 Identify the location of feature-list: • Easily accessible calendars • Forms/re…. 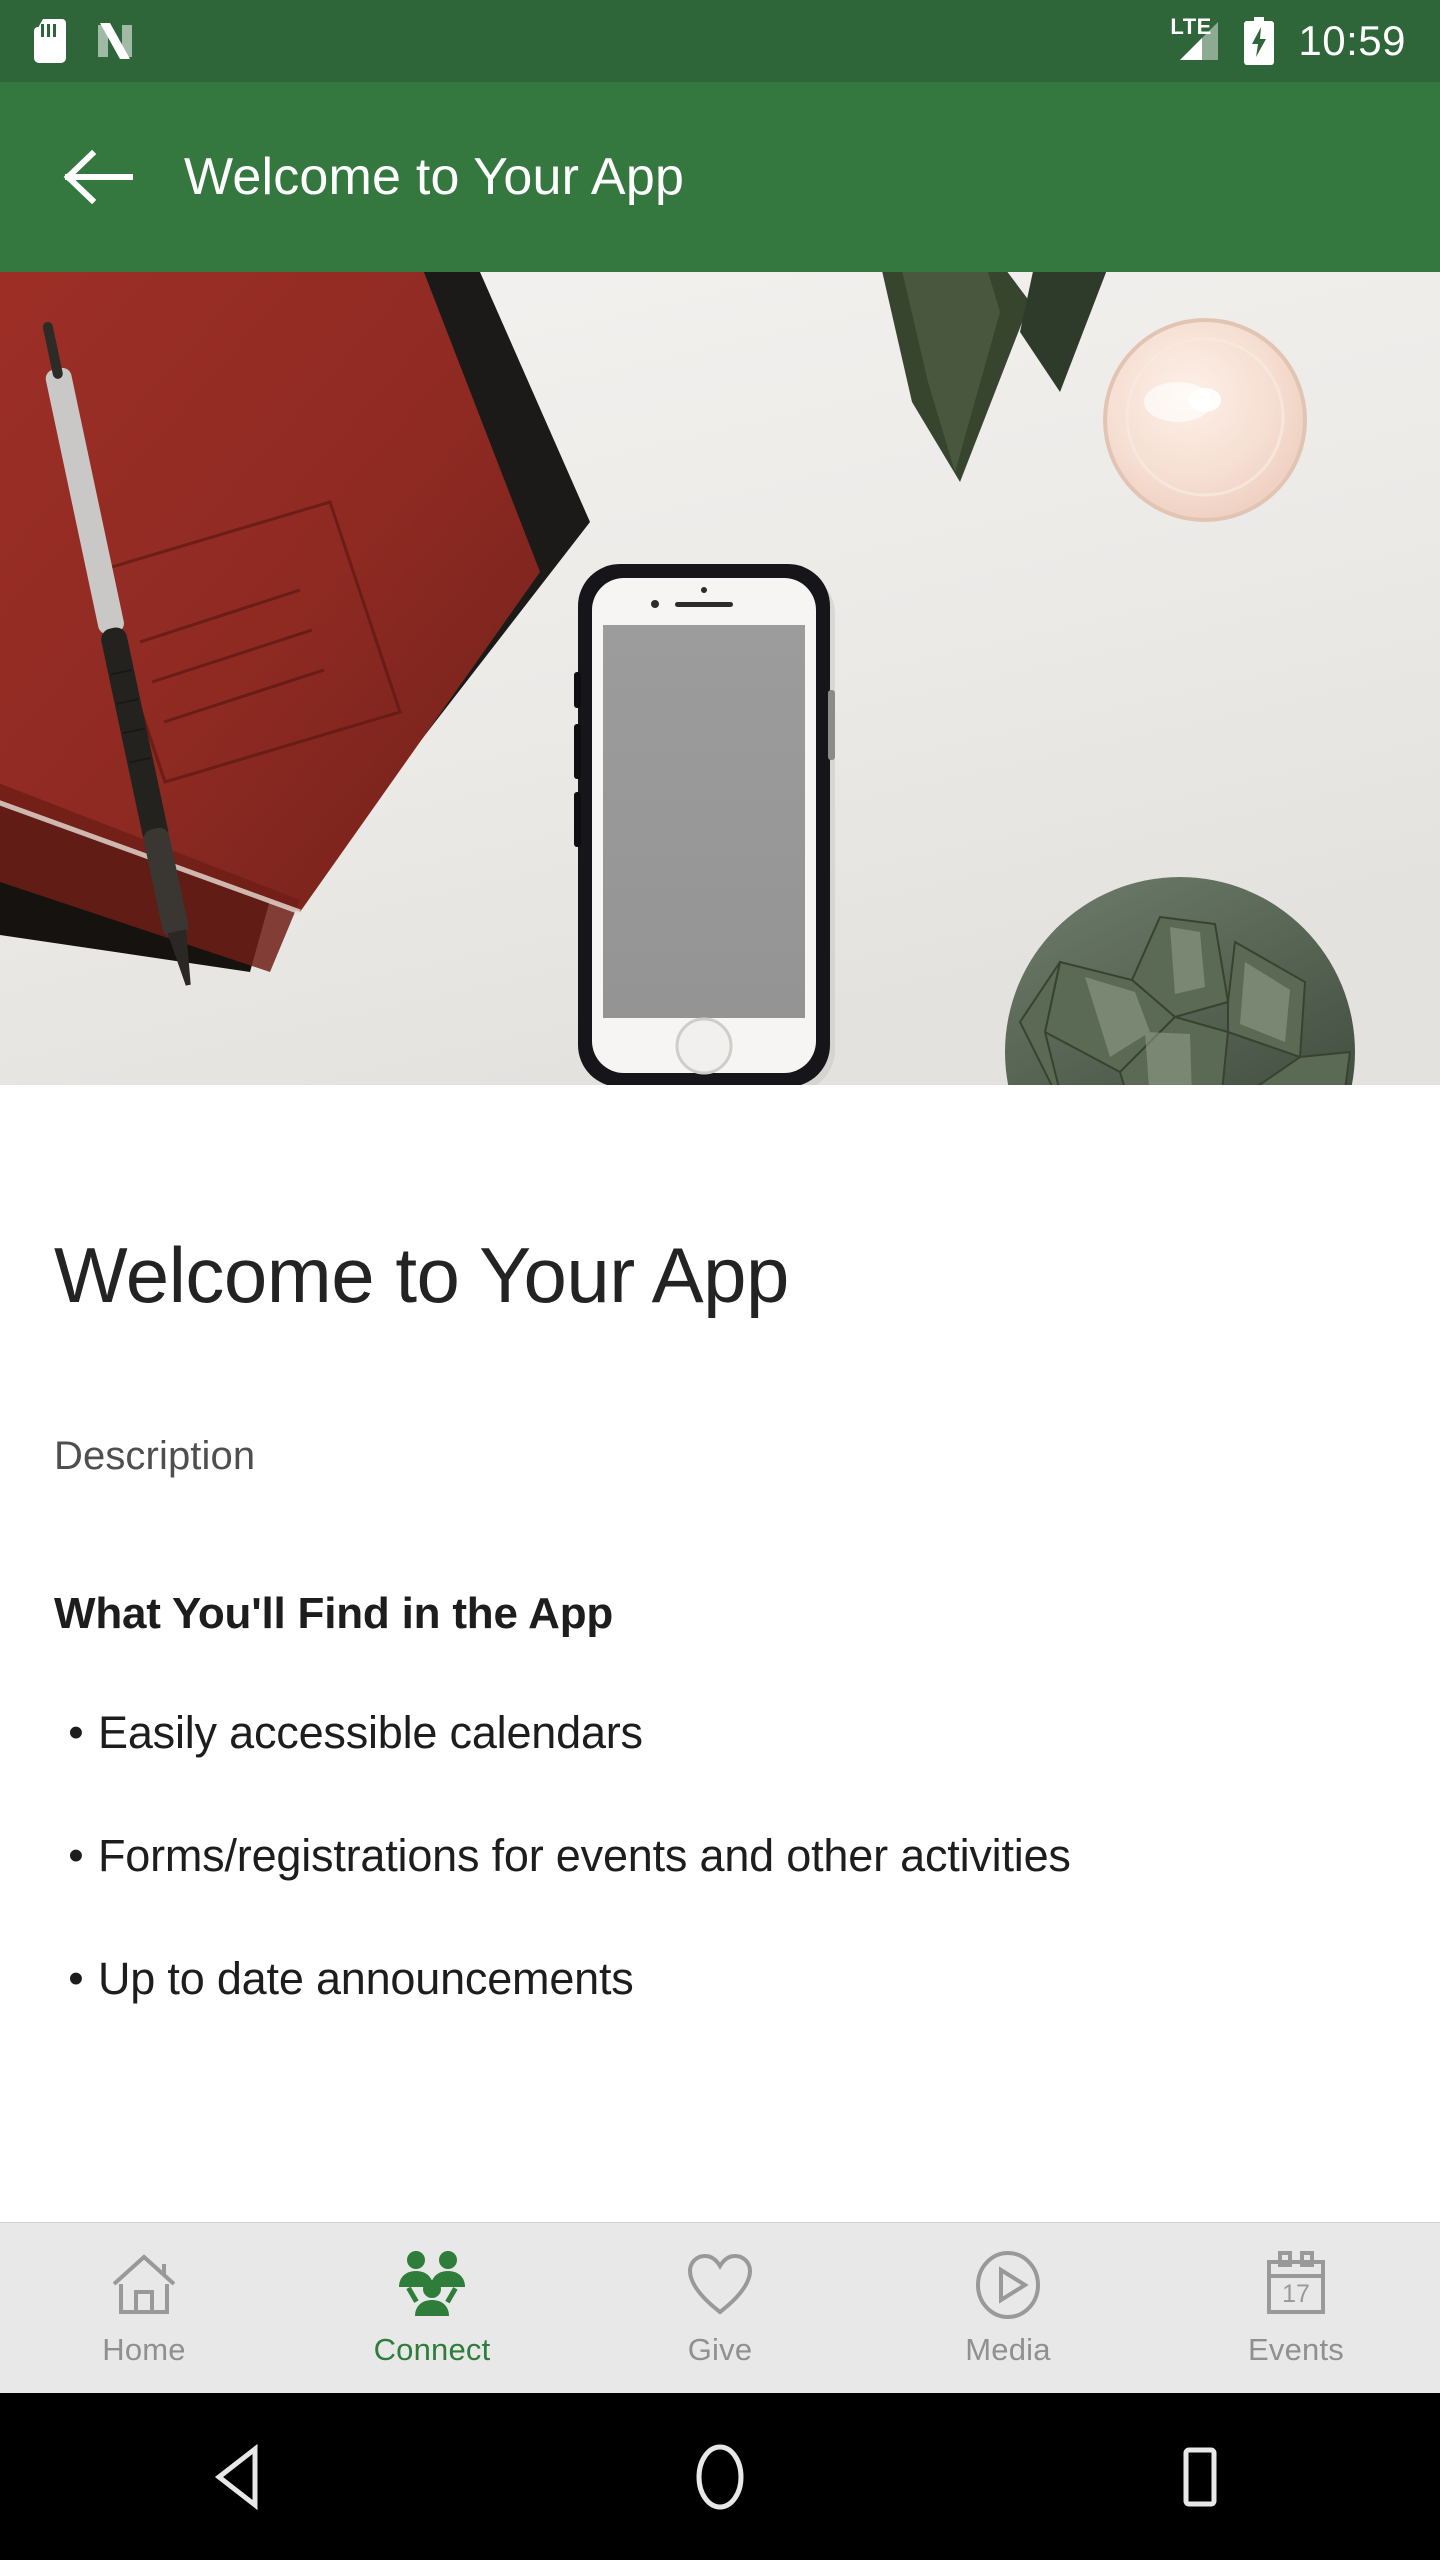
(720, 1855).